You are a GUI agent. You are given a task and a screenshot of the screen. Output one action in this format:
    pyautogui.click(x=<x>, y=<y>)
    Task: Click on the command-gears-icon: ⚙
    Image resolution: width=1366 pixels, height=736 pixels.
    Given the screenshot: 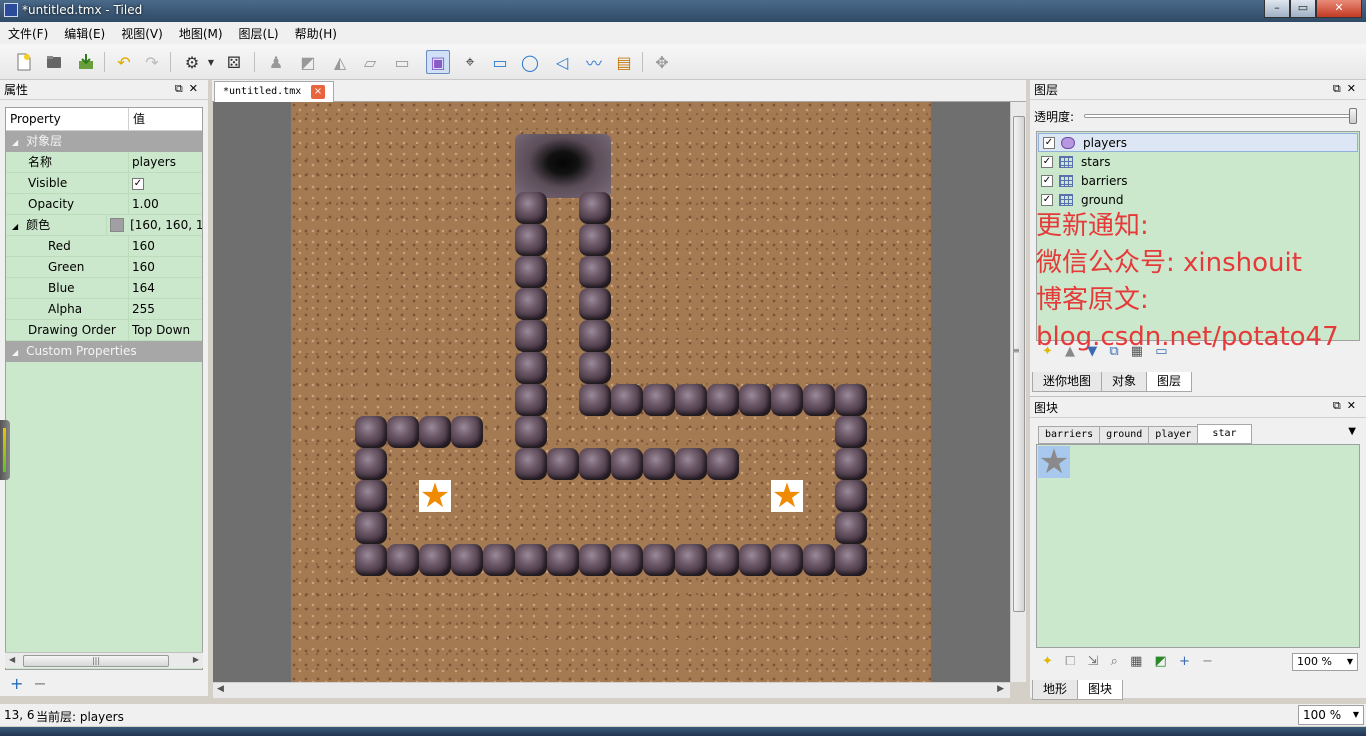 What is the action you would take?
    pyautogui.click(x=192, y=62)
    